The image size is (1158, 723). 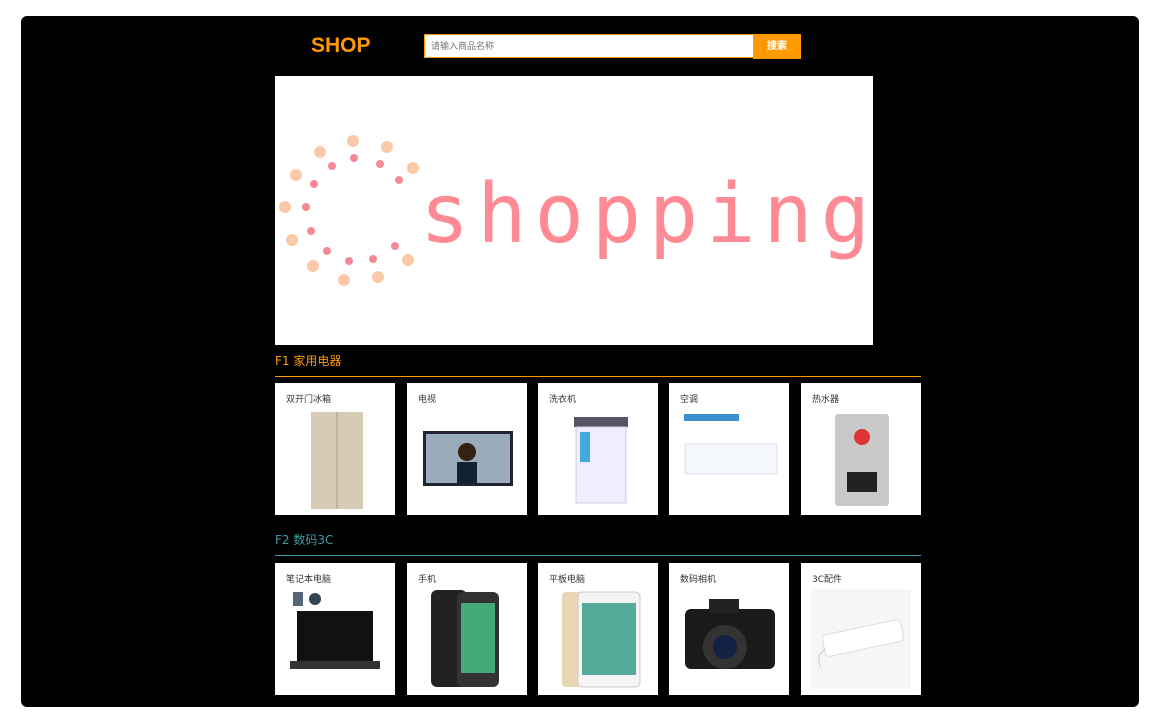 I want to click on product-name: 手机, so click(x=427, y=580).